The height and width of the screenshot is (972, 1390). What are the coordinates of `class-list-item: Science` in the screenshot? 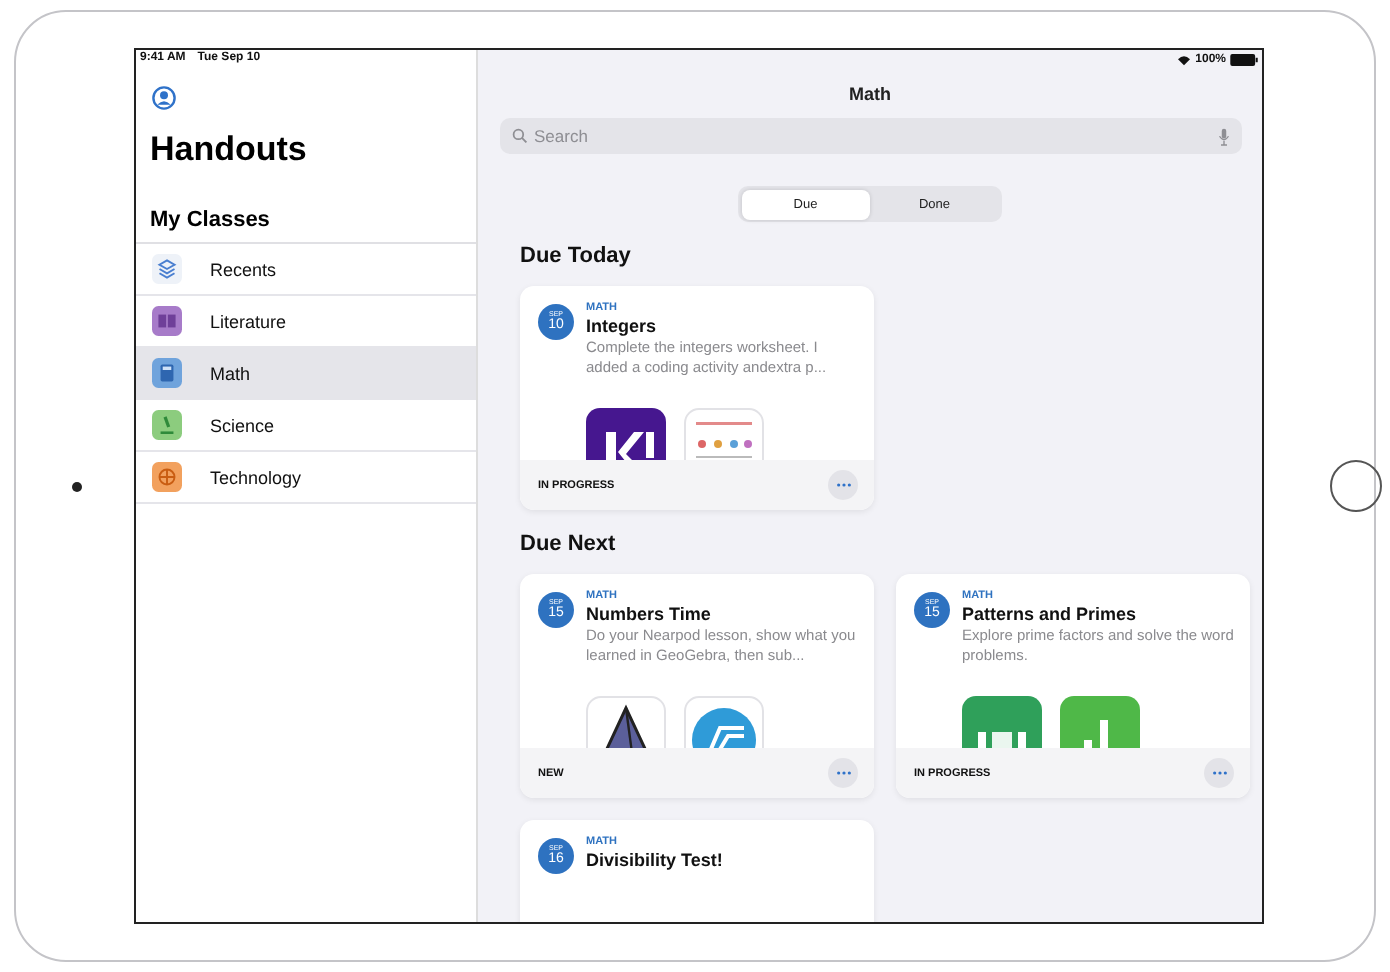 It's located at (306, 426).